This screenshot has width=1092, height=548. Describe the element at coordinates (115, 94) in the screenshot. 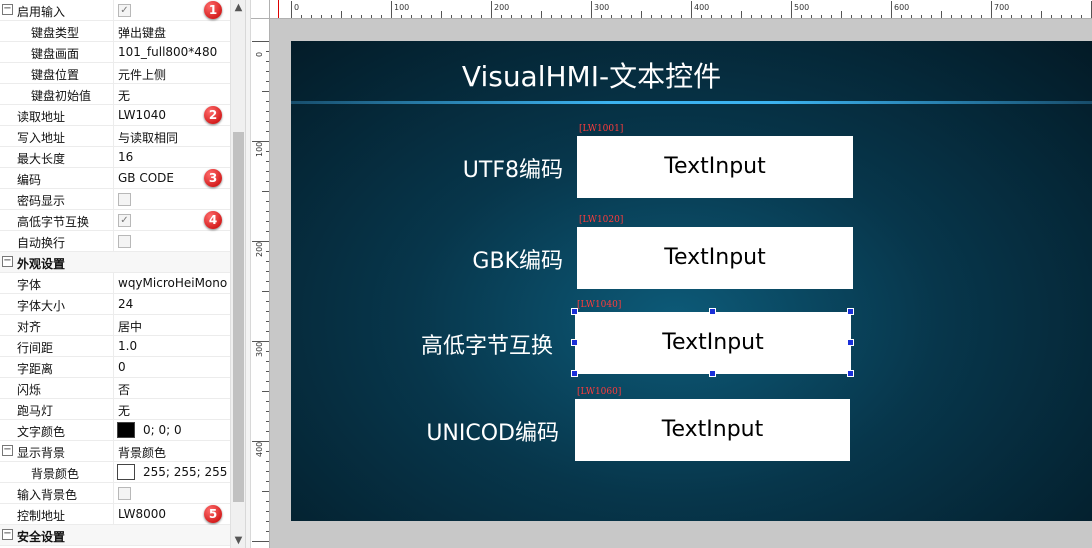

I see `property-row: 键盘初始值 无` at that location.